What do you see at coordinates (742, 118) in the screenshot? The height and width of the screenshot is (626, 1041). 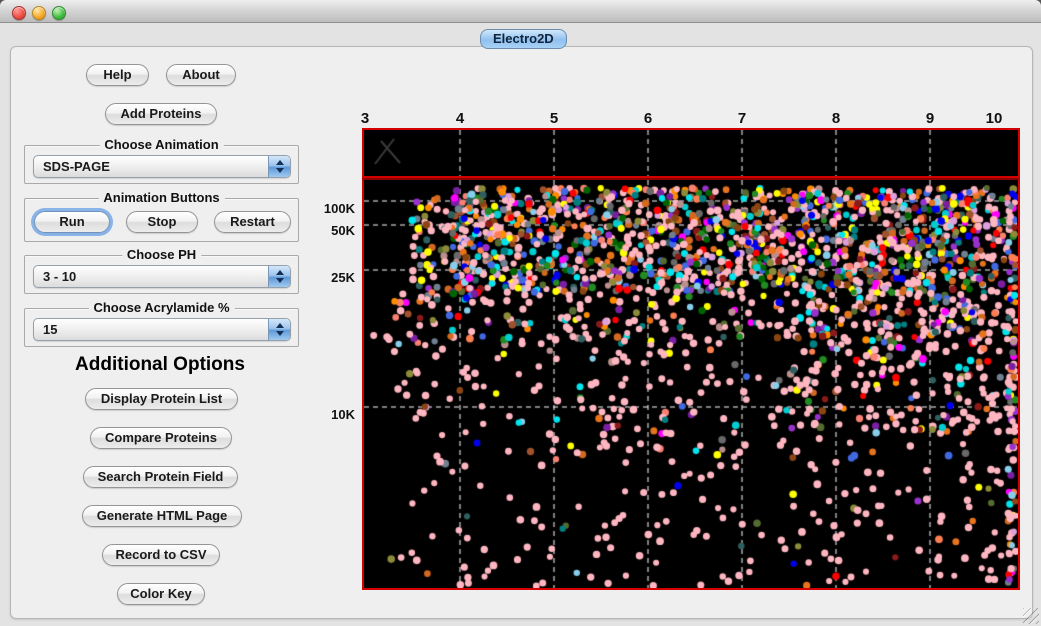 I see `ph-tick-label: 7` at bounding box center [742, 118].